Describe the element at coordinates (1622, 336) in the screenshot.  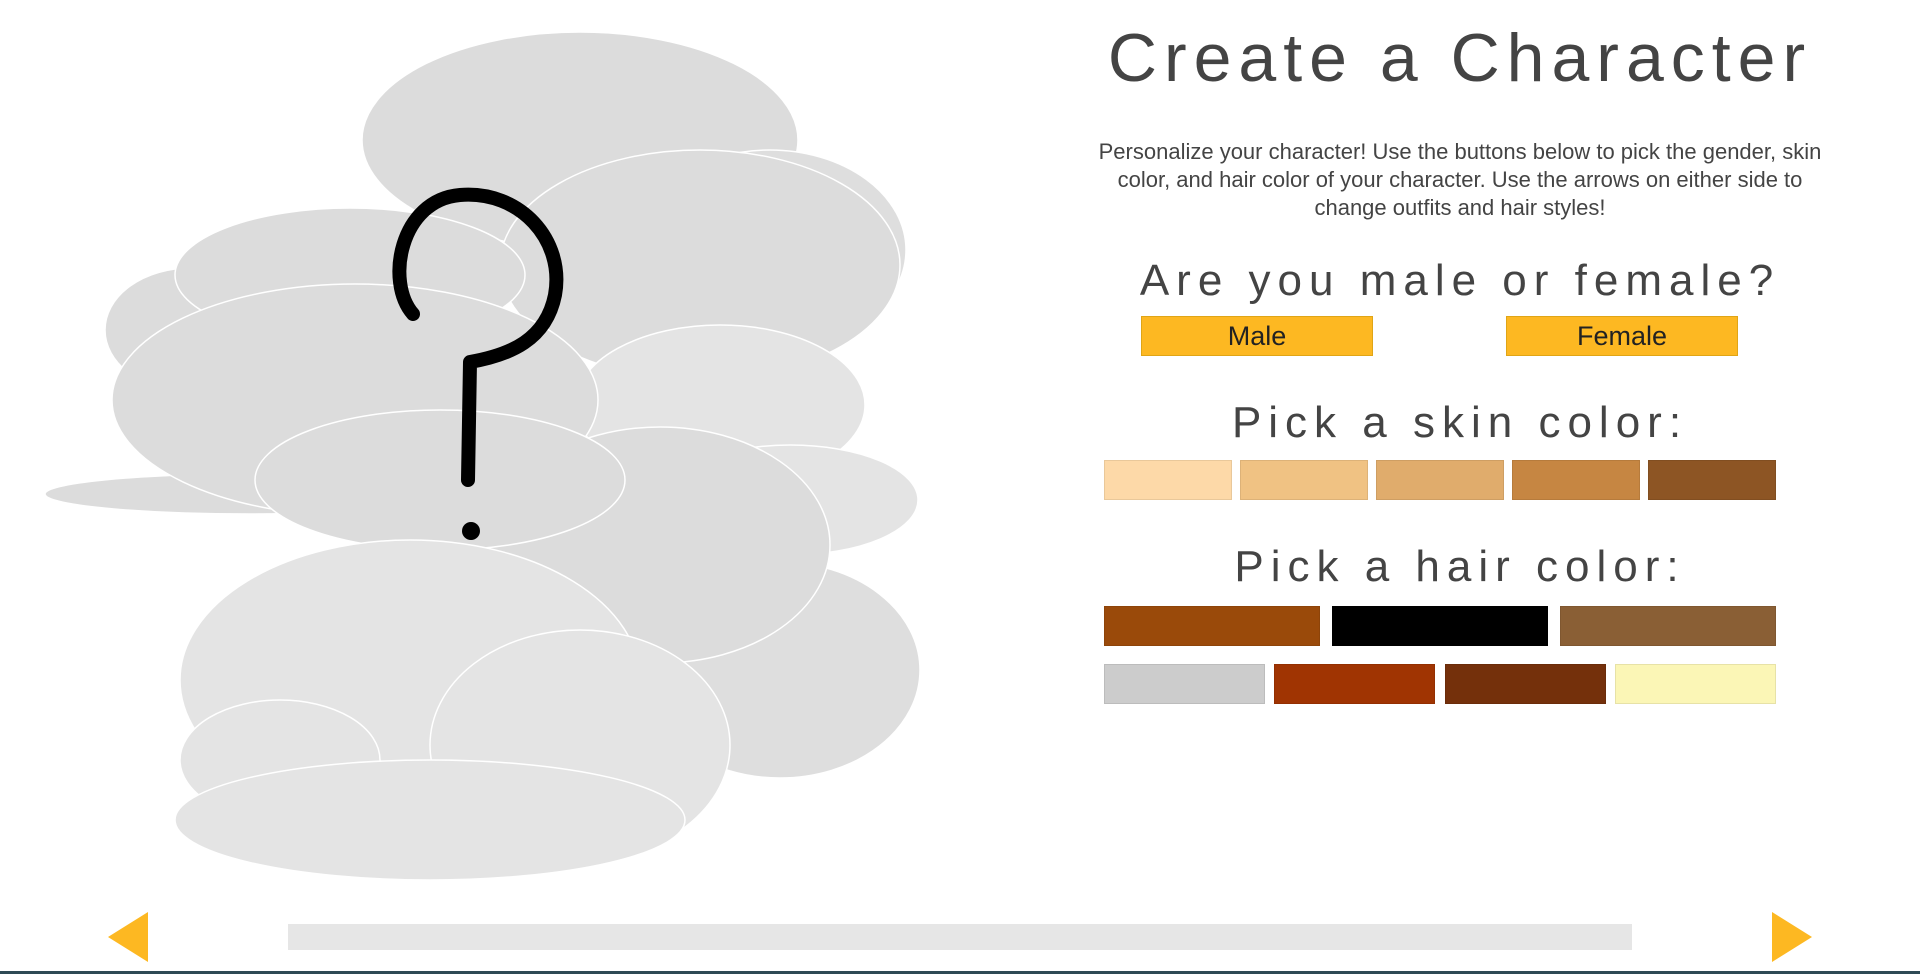
I see `female-button: Female` at that location.